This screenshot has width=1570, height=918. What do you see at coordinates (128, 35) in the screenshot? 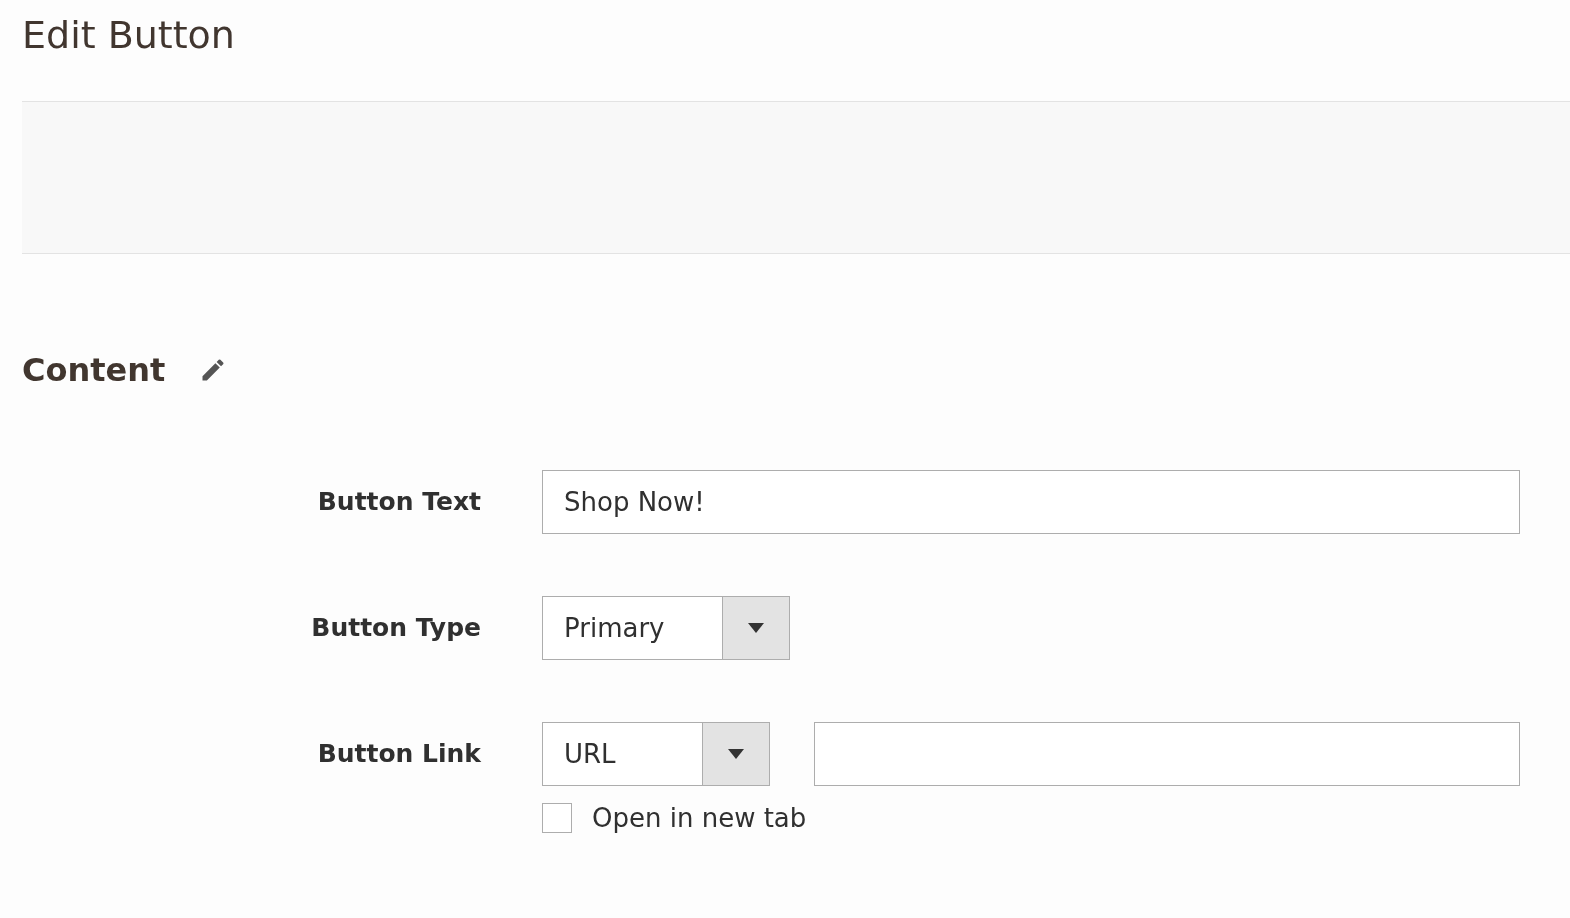
I see `page-title: Edit Button` at bounding box center [128, 35].